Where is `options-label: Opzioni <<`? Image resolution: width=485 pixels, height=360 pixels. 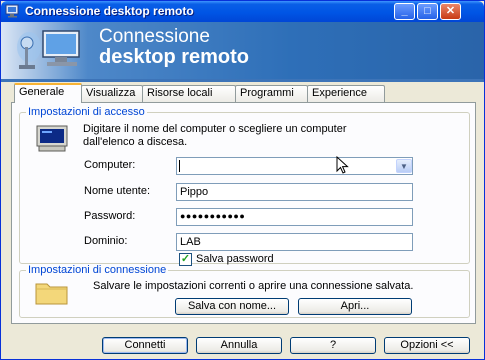
options-label: Opzioni << is located at coordinates (427, 345).